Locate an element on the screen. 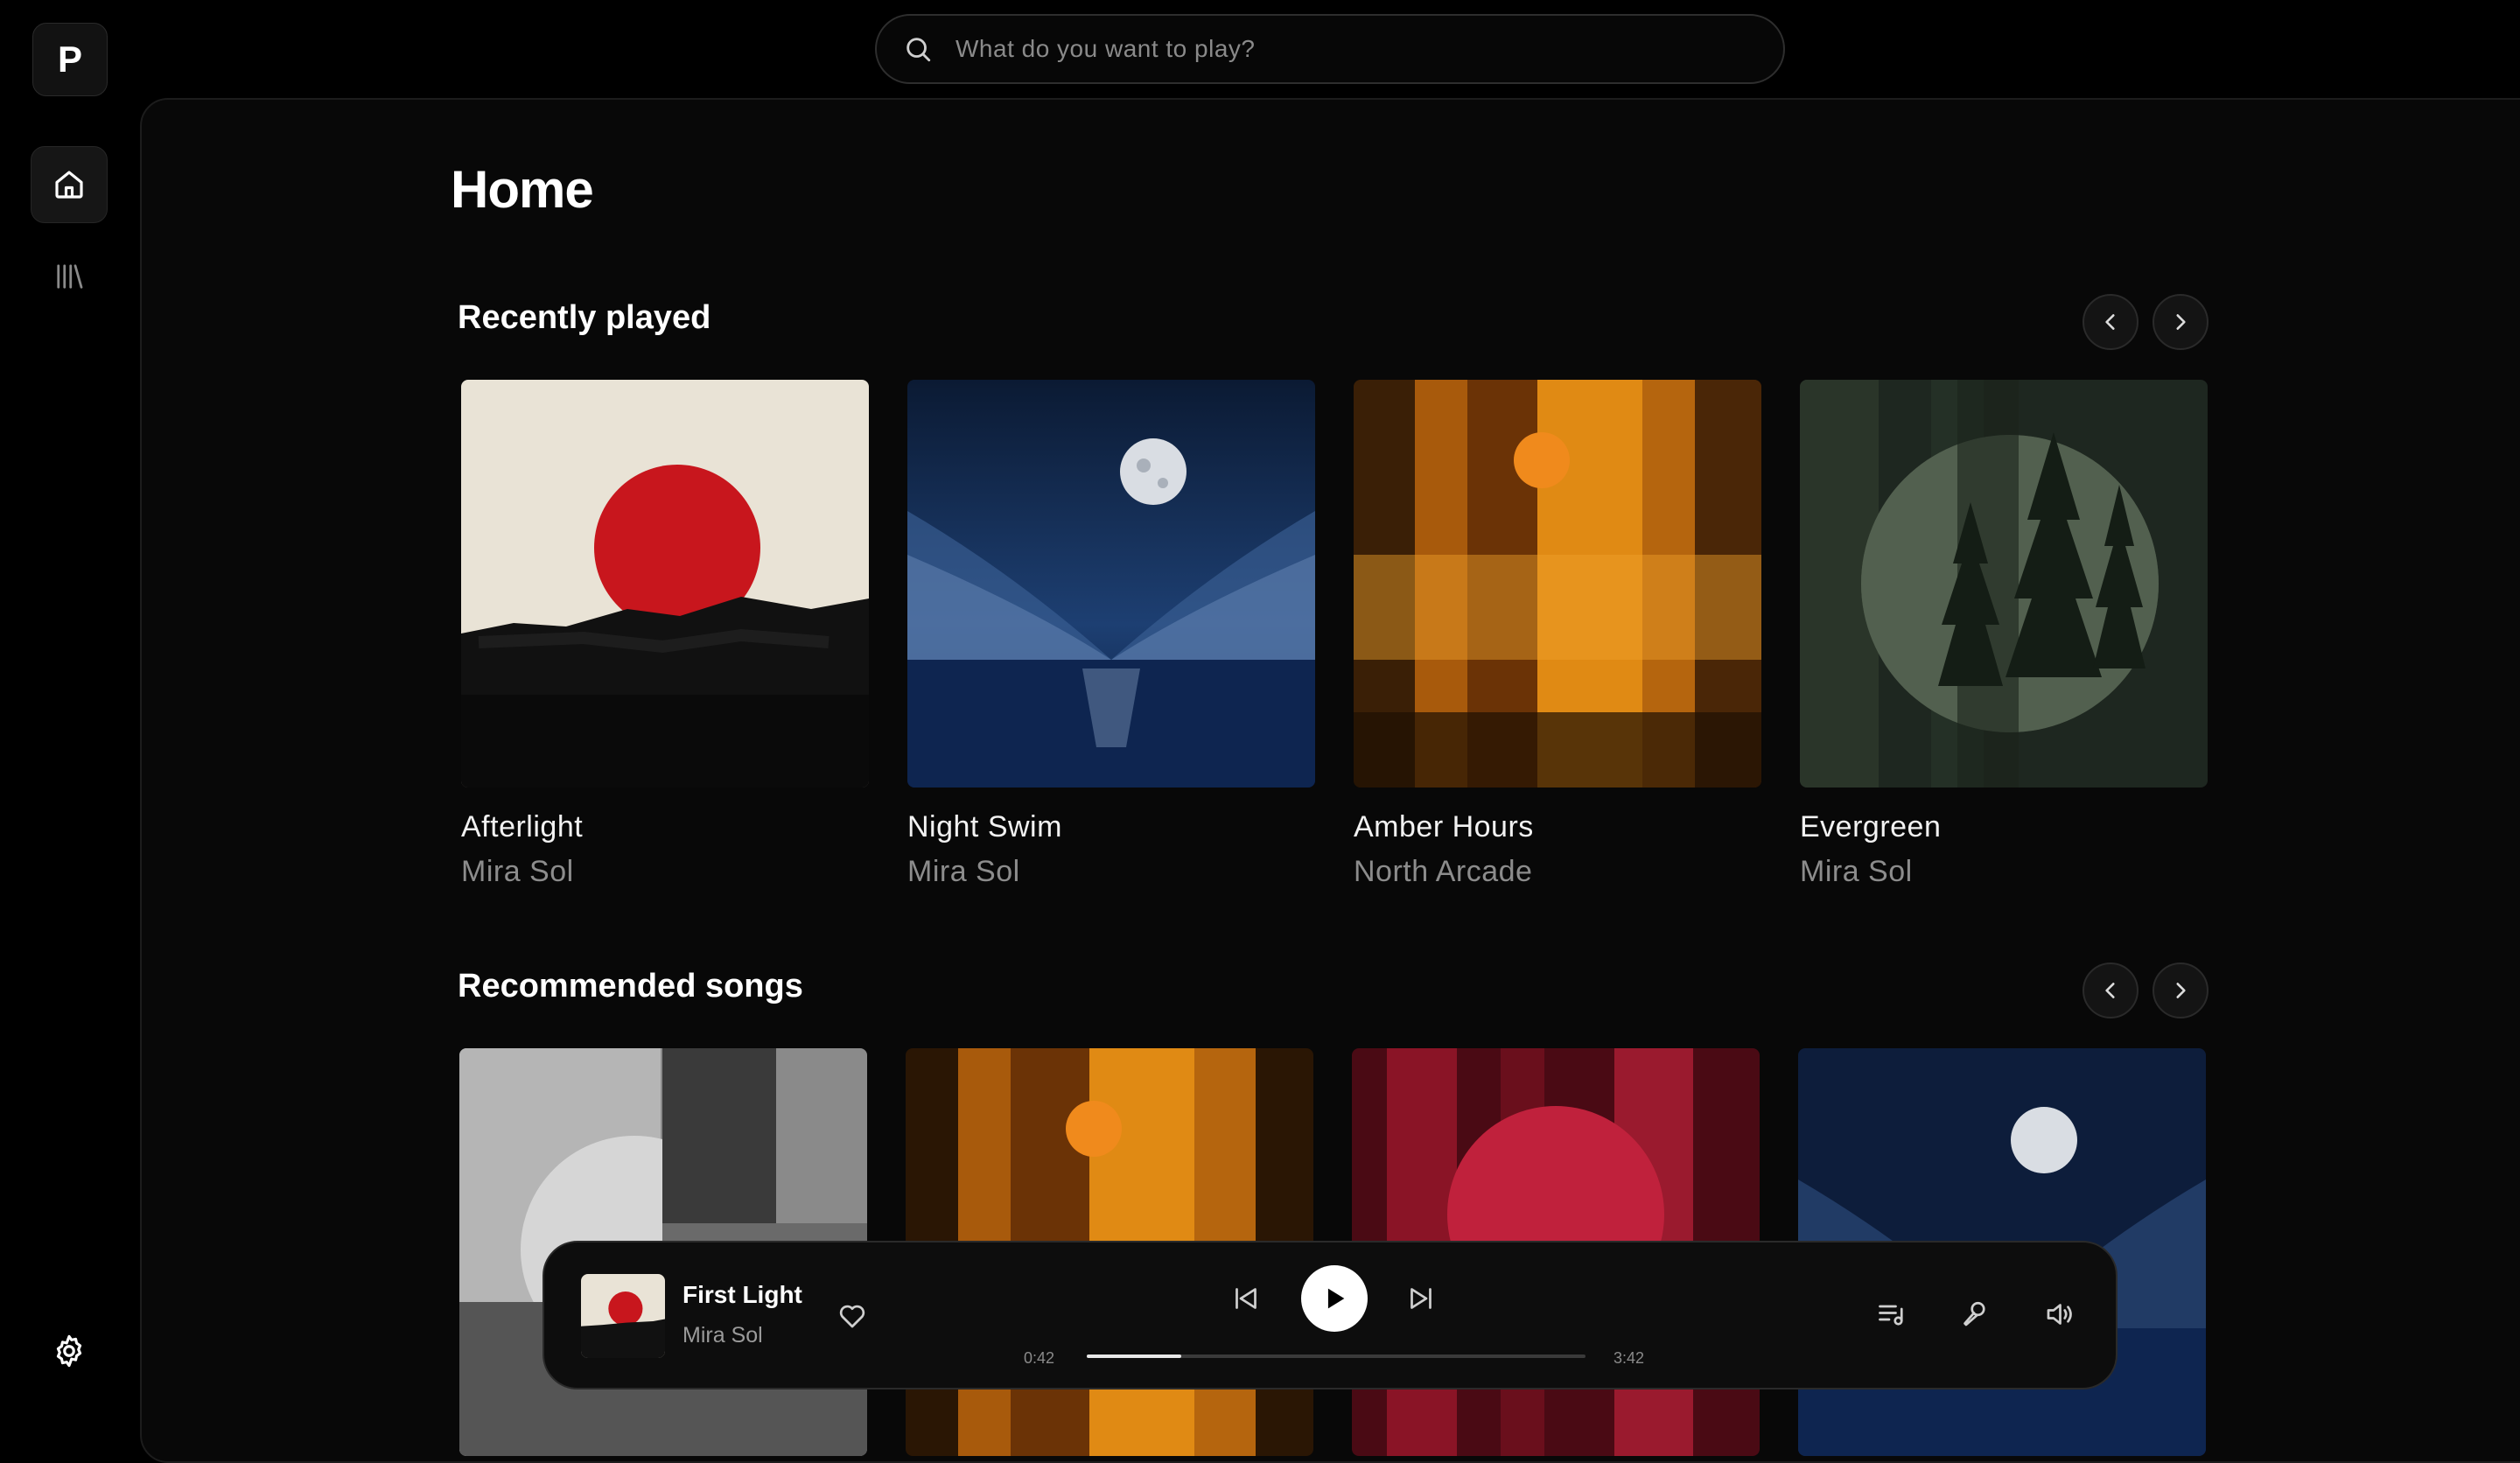  app-logo: P is located at coordinates (70, 59).